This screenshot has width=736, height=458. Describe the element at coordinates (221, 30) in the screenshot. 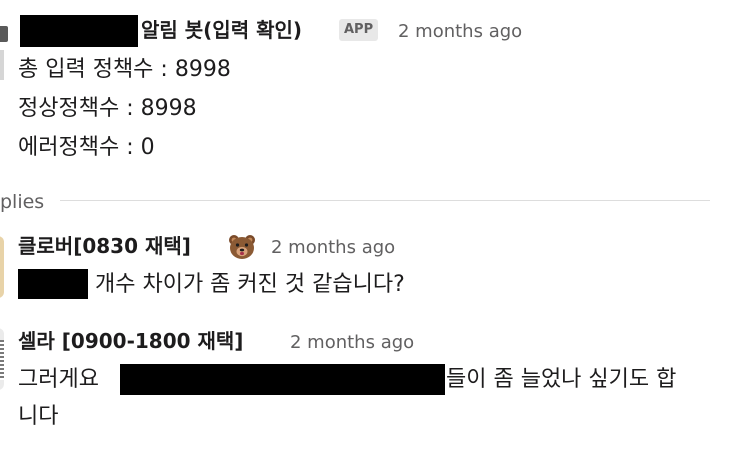

I see `sender-name: 알림 봇(입력 확인)` at that location.